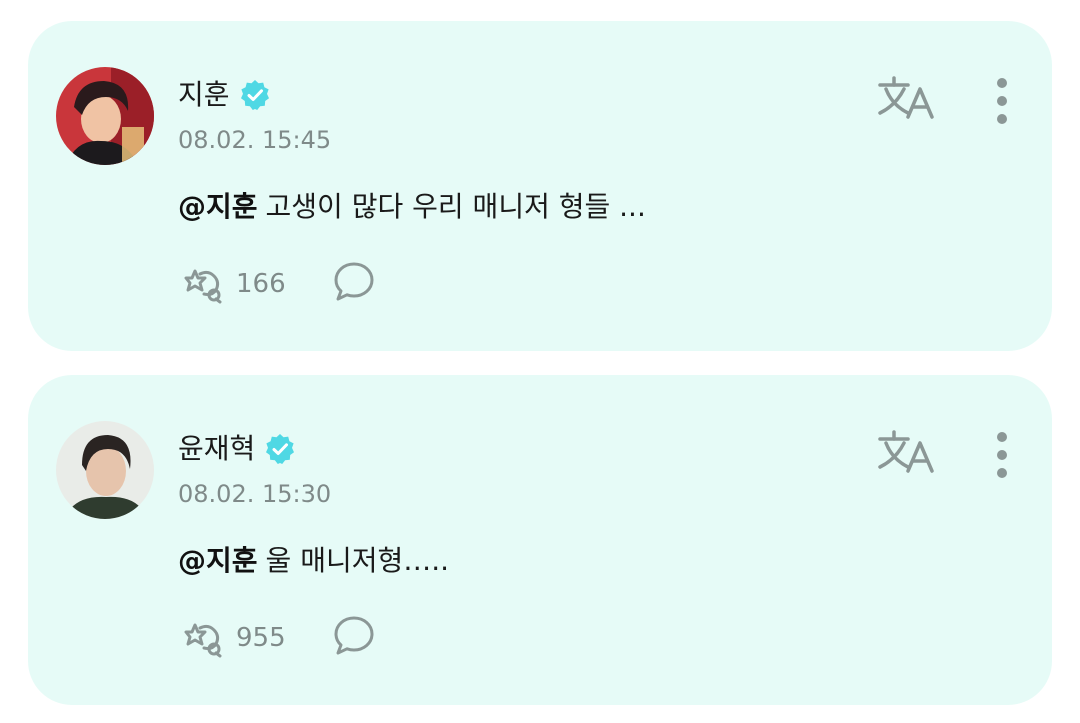 This screenshot has width=1080, height=723. I want to click on like-button: 166, so click(232, 284).